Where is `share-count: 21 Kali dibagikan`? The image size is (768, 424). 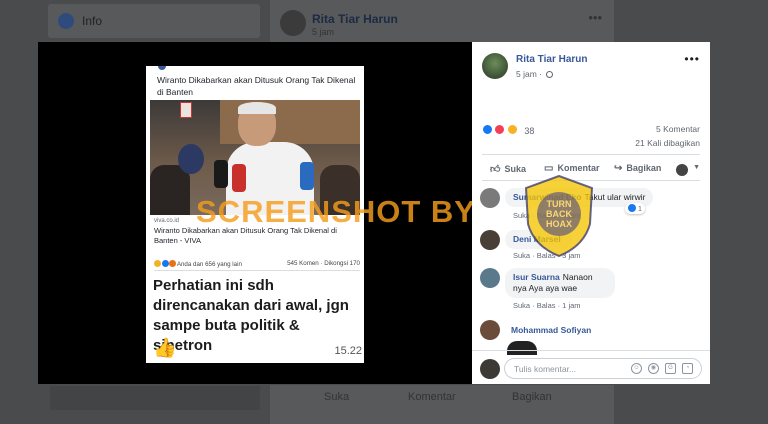
share-count: 21 Kali dibagikan is located at coordinates (667, 143).